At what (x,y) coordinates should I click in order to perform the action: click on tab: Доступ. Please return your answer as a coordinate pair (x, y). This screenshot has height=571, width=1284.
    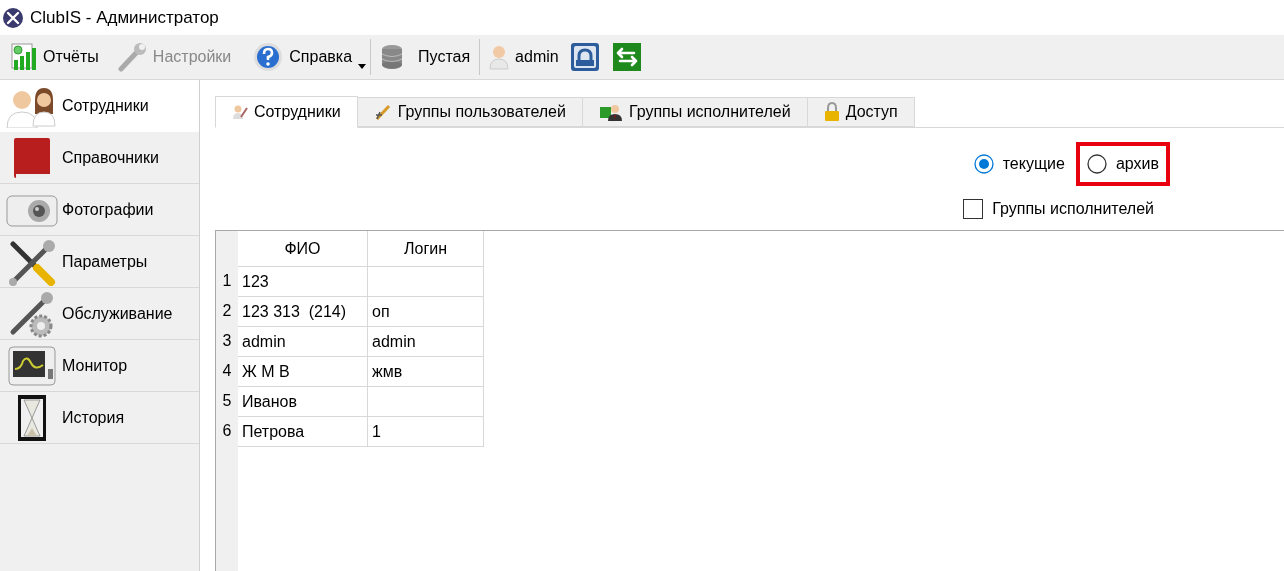
    Looking at the image, I should click on (861, 112).